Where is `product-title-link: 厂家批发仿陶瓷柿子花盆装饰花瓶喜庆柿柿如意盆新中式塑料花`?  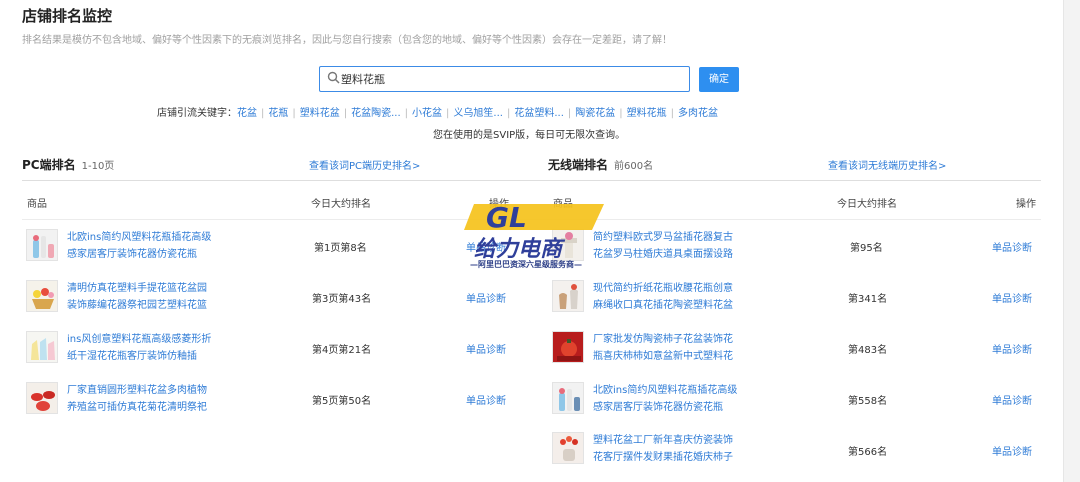
product-title-link: 厂家批发仿陶瓷柿子花盆装饰花瓶喜庆柿柿如意盆新中式塑料花 is located at coordinates (667, 348).